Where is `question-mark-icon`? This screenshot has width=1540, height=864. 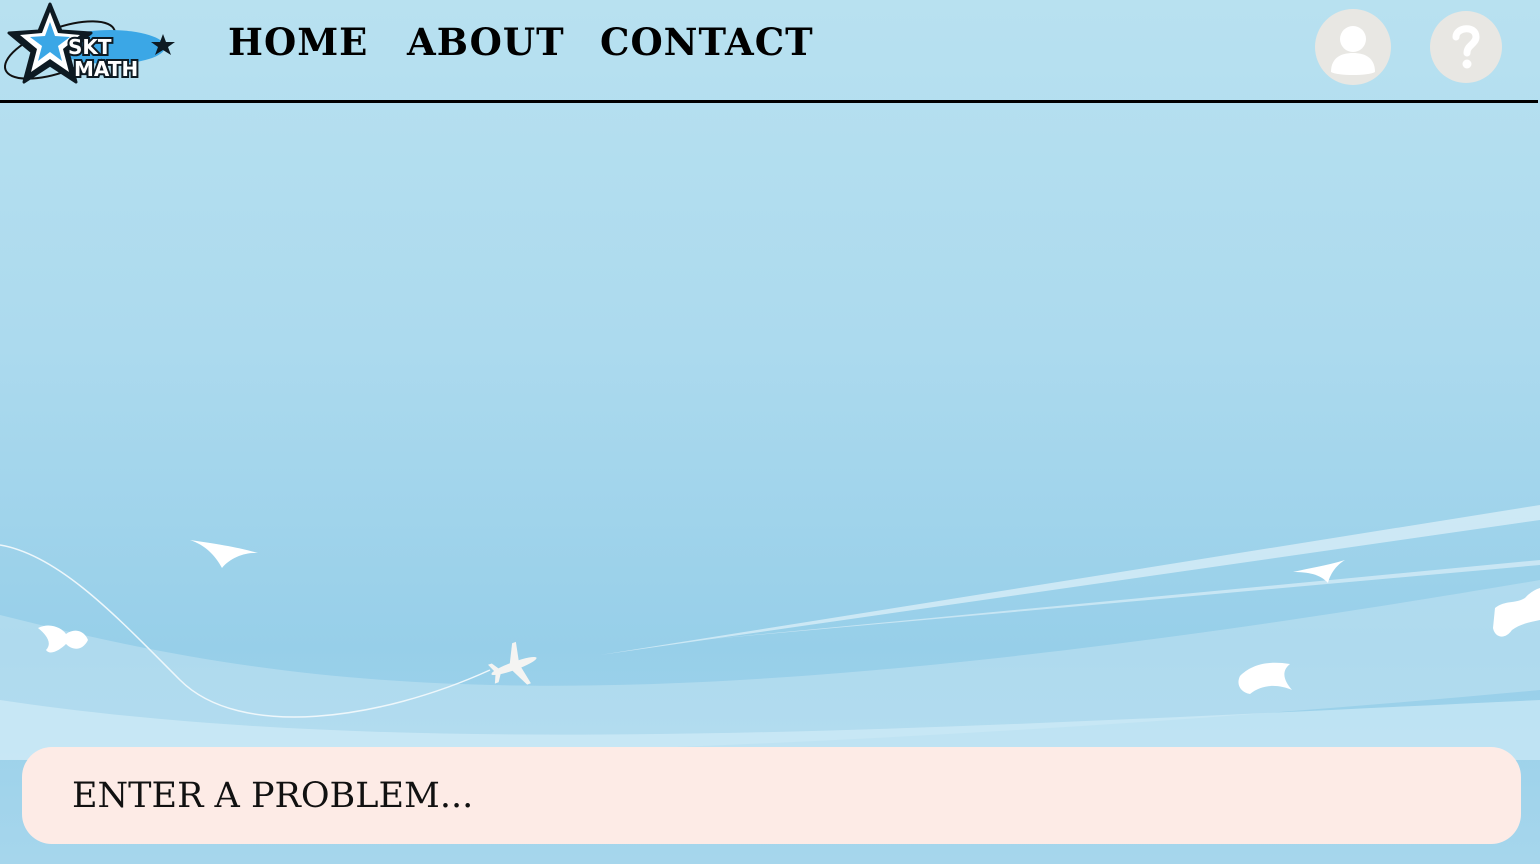
question-mark-icon is located at coordinates (1466, 47).